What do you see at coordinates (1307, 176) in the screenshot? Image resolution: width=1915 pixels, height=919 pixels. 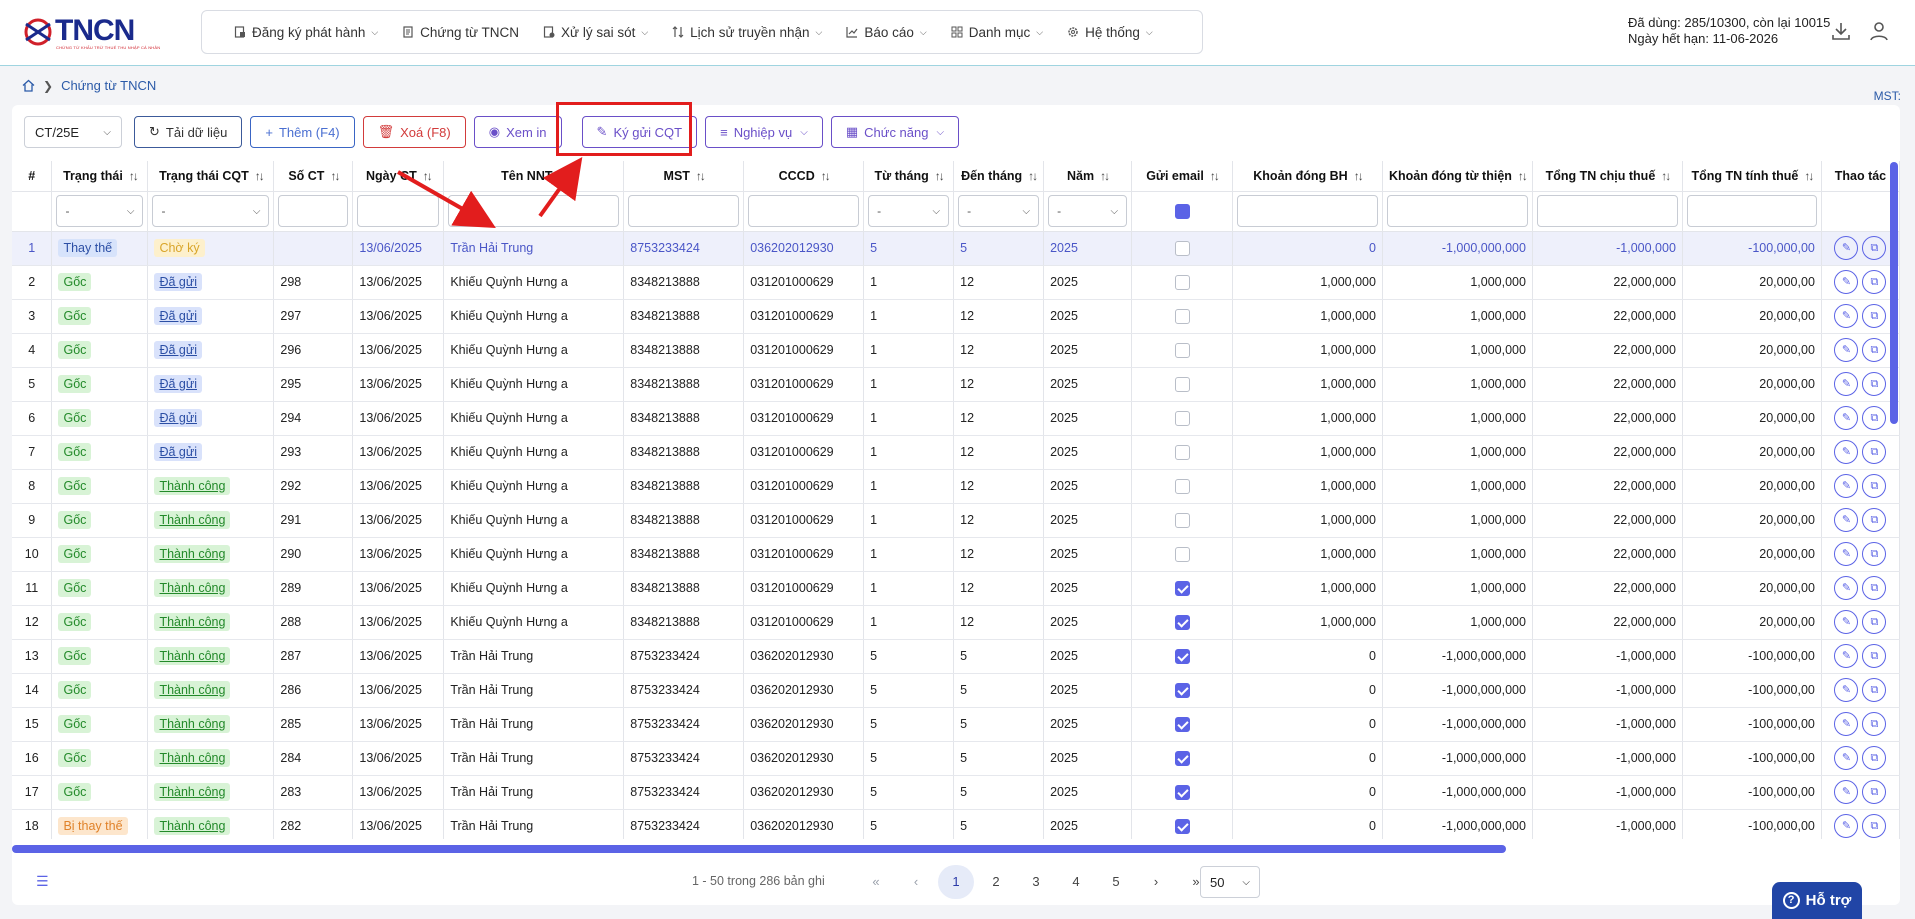 I see `column-header: Khoản đóng BH ↑↓` at bounding box center [1307, 176].